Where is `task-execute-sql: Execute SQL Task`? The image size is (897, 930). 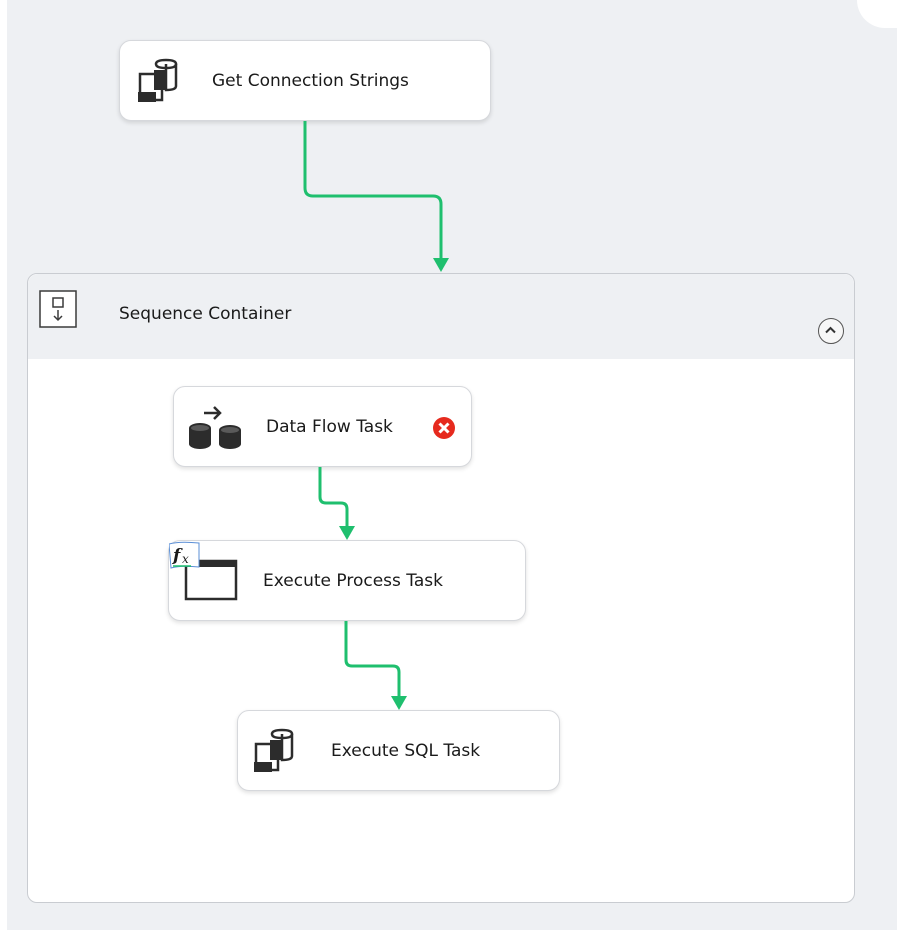
task-execute-sql: Execute SQL Task is located at coordinates (398, 750).